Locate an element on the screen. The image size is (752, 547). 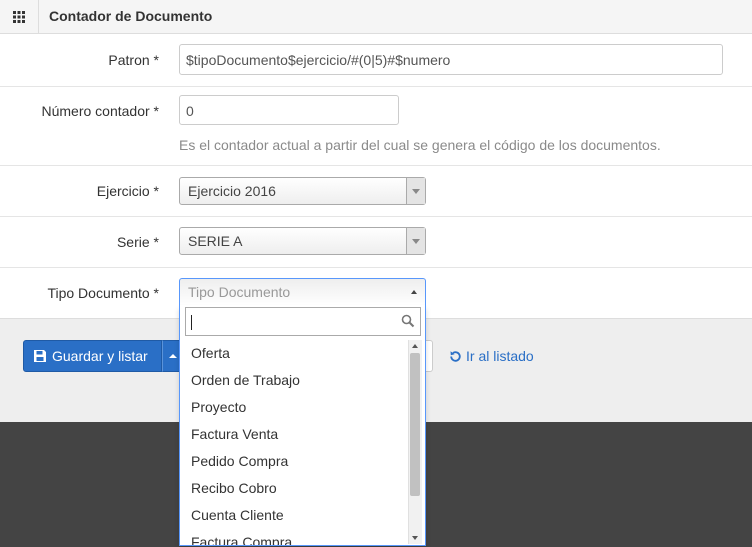
dropdown-option: Factura Venta is located at coordinates (294, 434).